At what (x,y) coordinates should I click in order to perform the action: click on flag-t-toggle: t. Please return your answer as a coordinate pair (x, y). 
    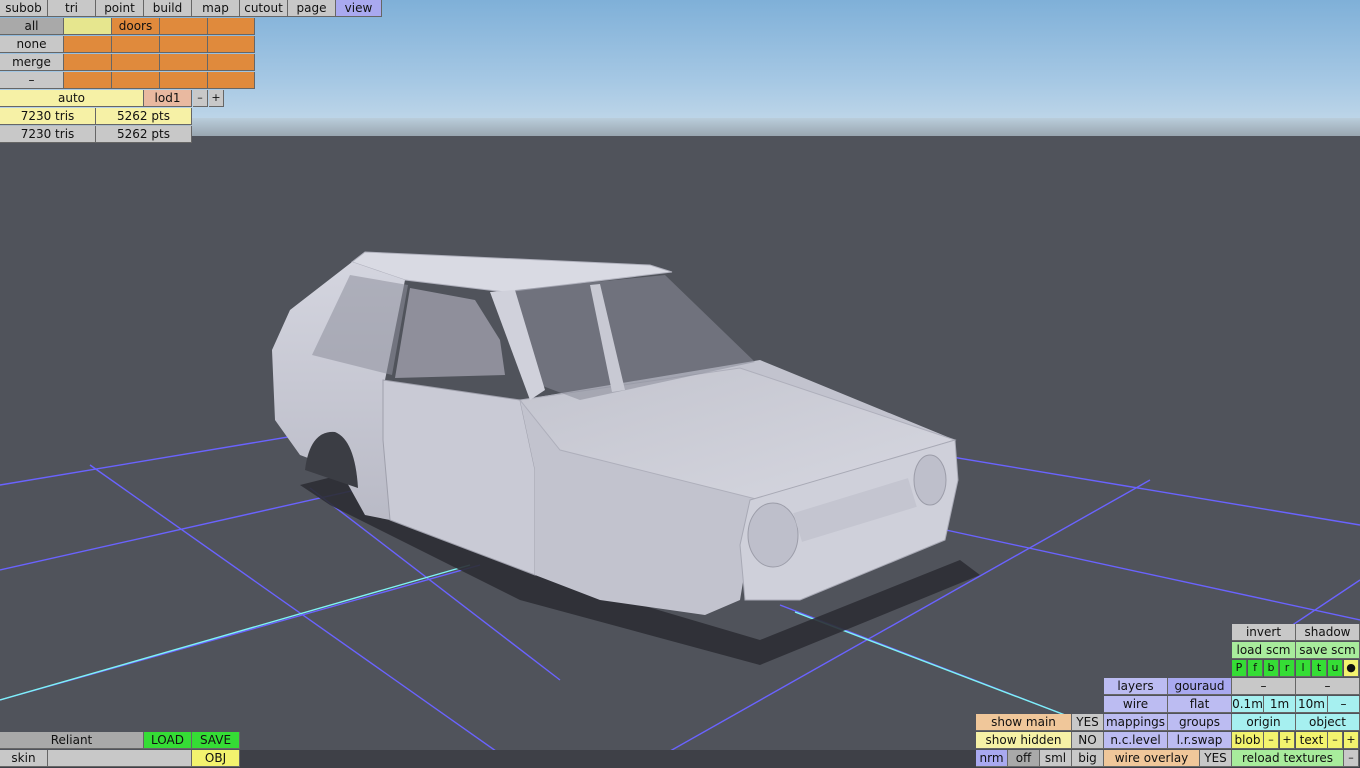
    Looking at the image, I should click on (1319, 668).